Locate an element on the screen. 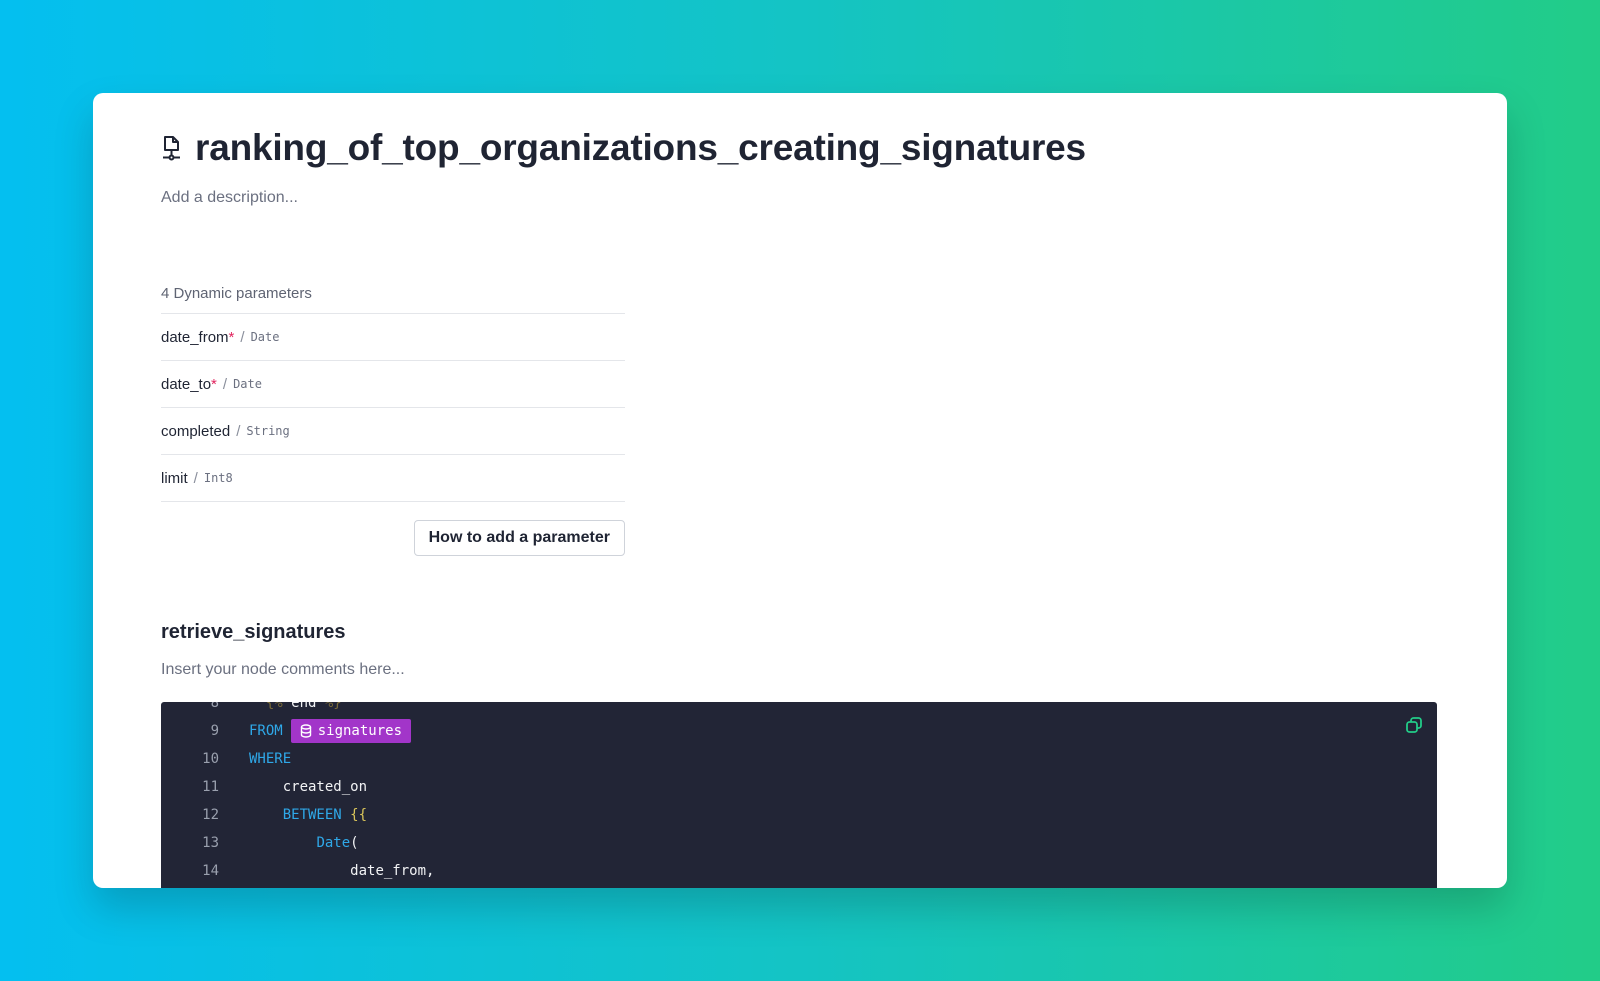 The image size is (1600, 981). param-name: limit is located at coordinates (174, 478).